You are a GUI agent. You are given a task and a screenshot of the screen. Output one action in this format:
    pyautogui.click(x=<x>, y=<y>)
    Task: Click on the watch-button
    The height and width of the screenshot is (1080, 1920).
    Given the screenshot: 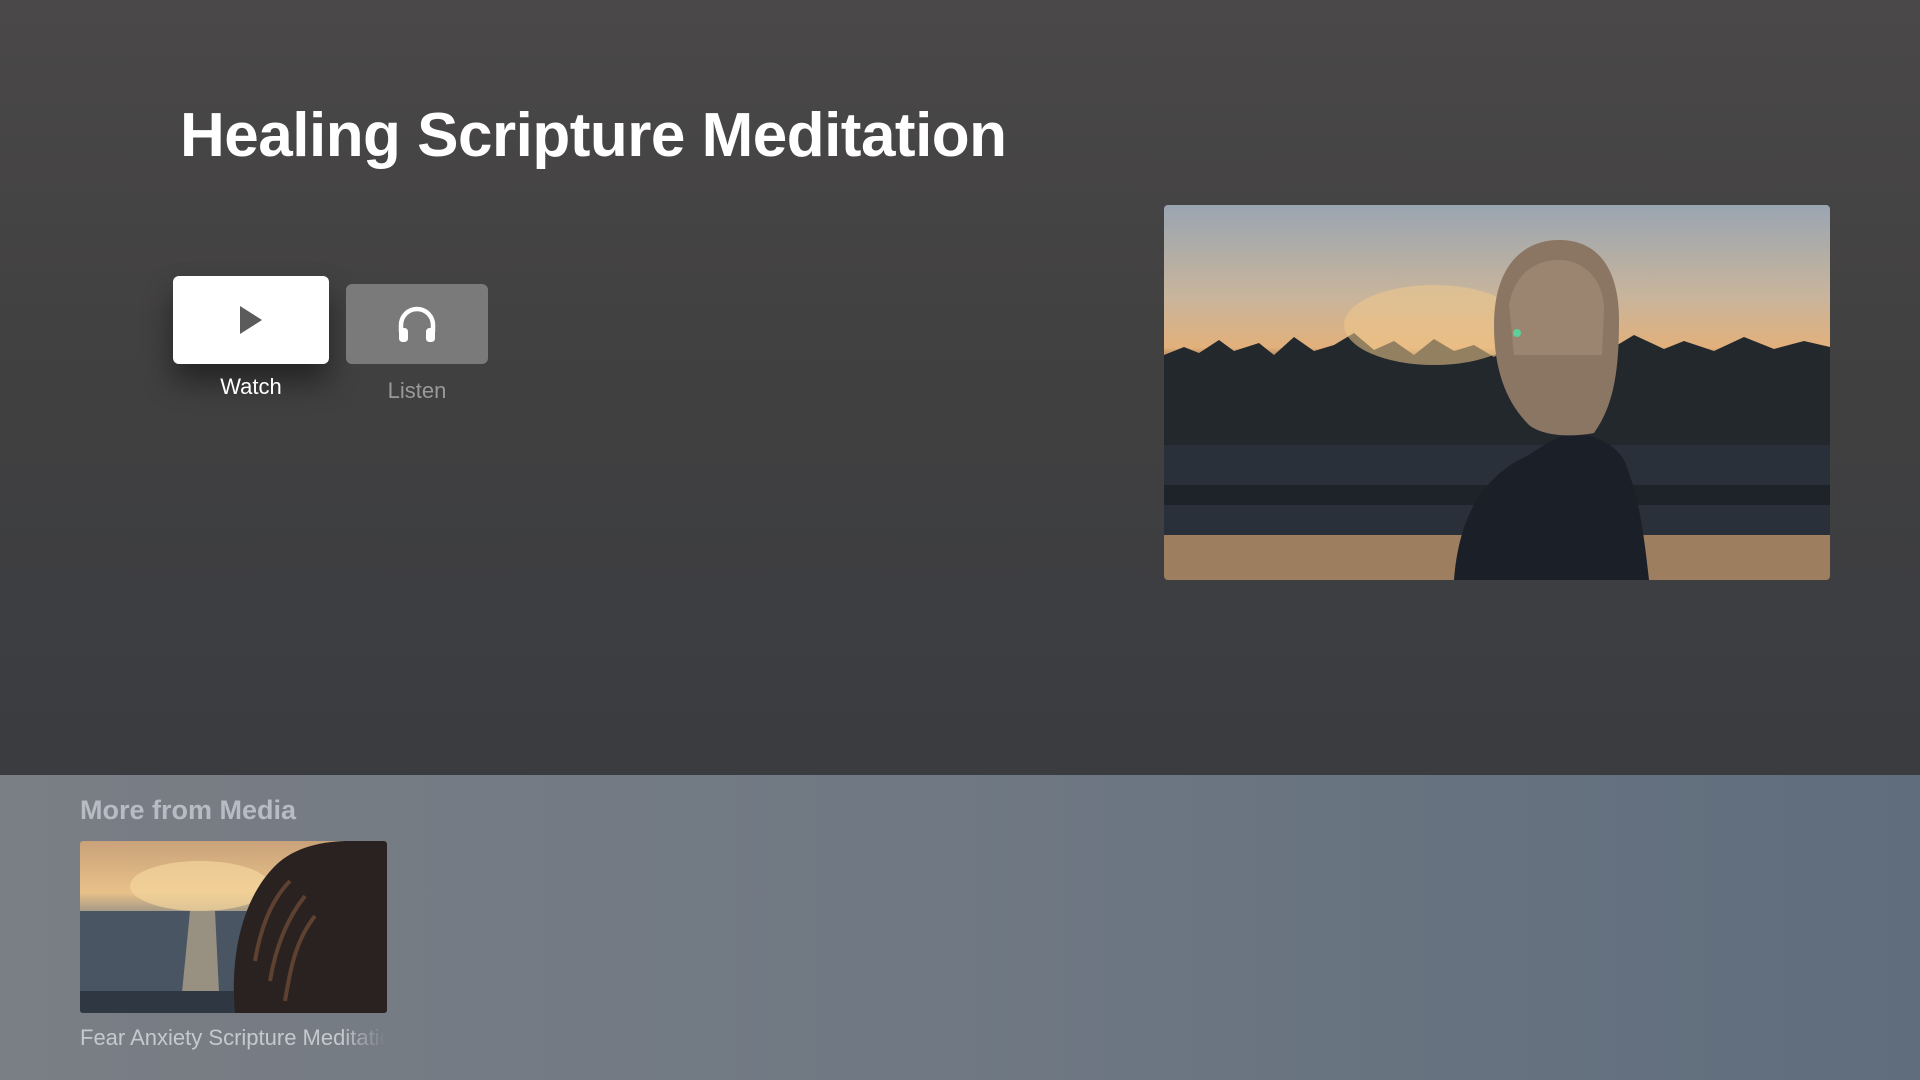 What is the action you would take?
    pyautogui.click(x=251, y=320)
    